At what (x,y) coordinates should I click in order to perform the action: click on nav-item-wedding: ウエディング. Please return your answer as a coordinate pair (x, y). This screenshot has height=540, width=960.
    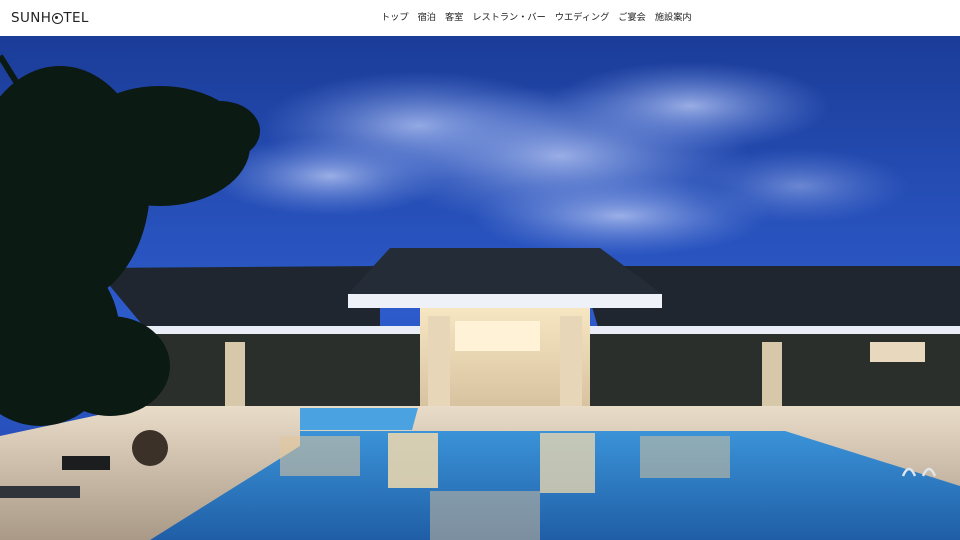
    Looking at the image, I should click on (582, 18).